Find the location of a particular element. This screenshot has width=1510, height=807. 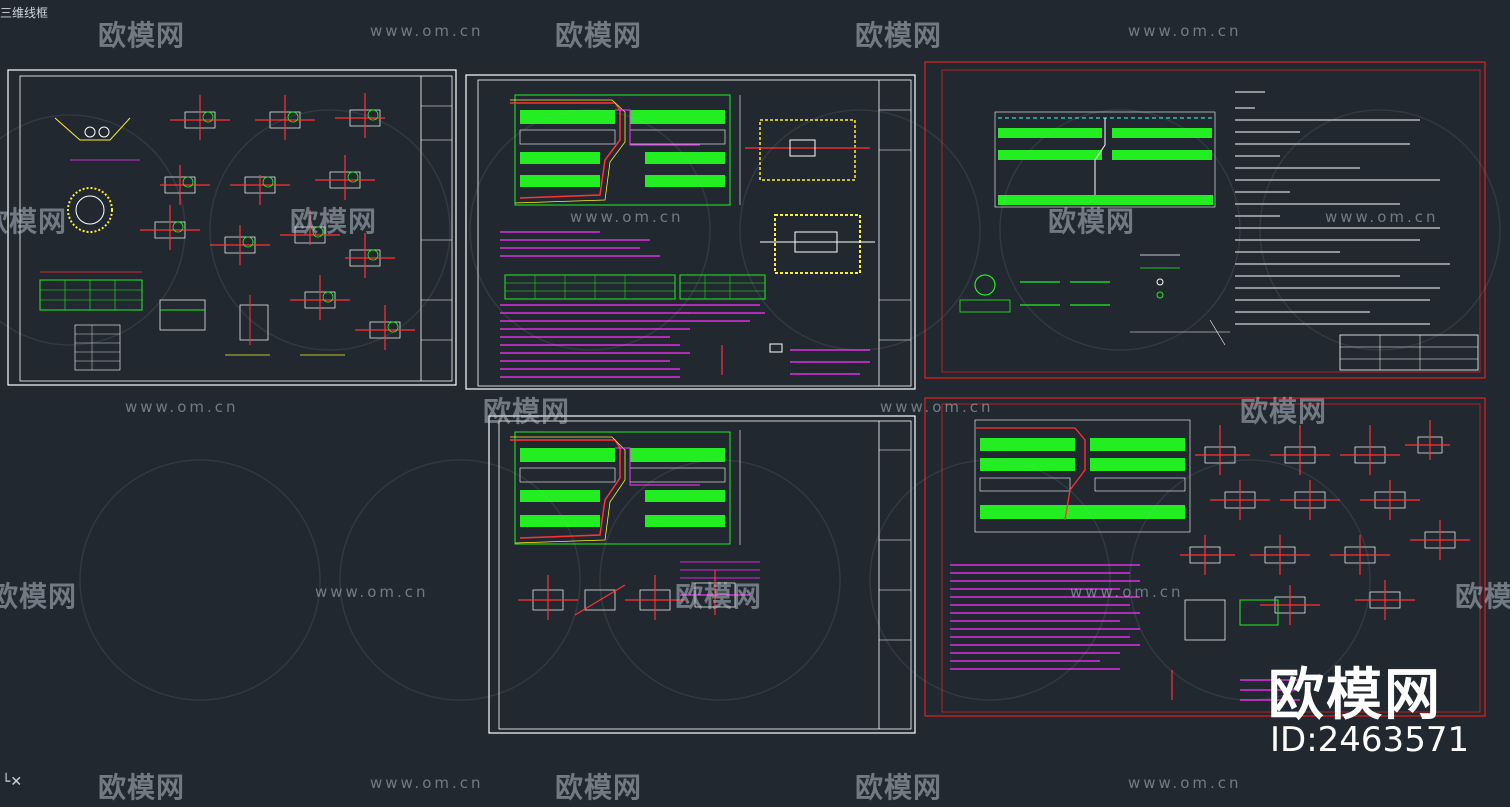

viewport-label: 三维线框 is located at coordinates (24, 12).